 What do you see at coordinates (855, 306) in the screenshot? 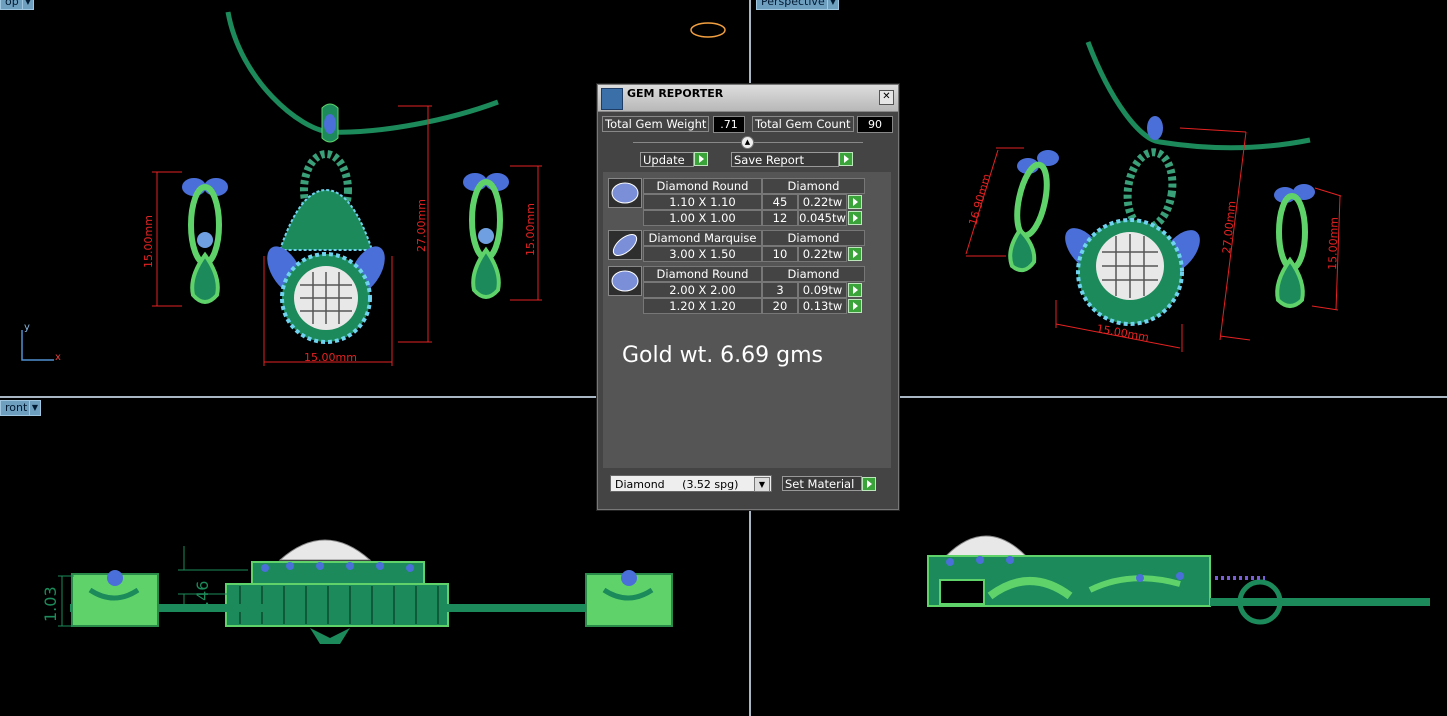
I see `group2-row1-go-icon` at bounding box center [855, 306].